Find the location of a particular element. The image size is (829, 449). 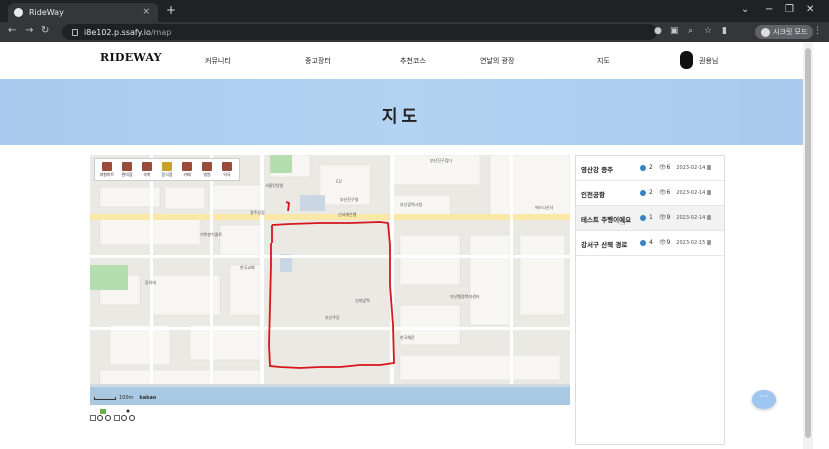

course-item: 강서구 산책 경로 4 👁 9 2023-02-15 is located at coordinates (650, 243).